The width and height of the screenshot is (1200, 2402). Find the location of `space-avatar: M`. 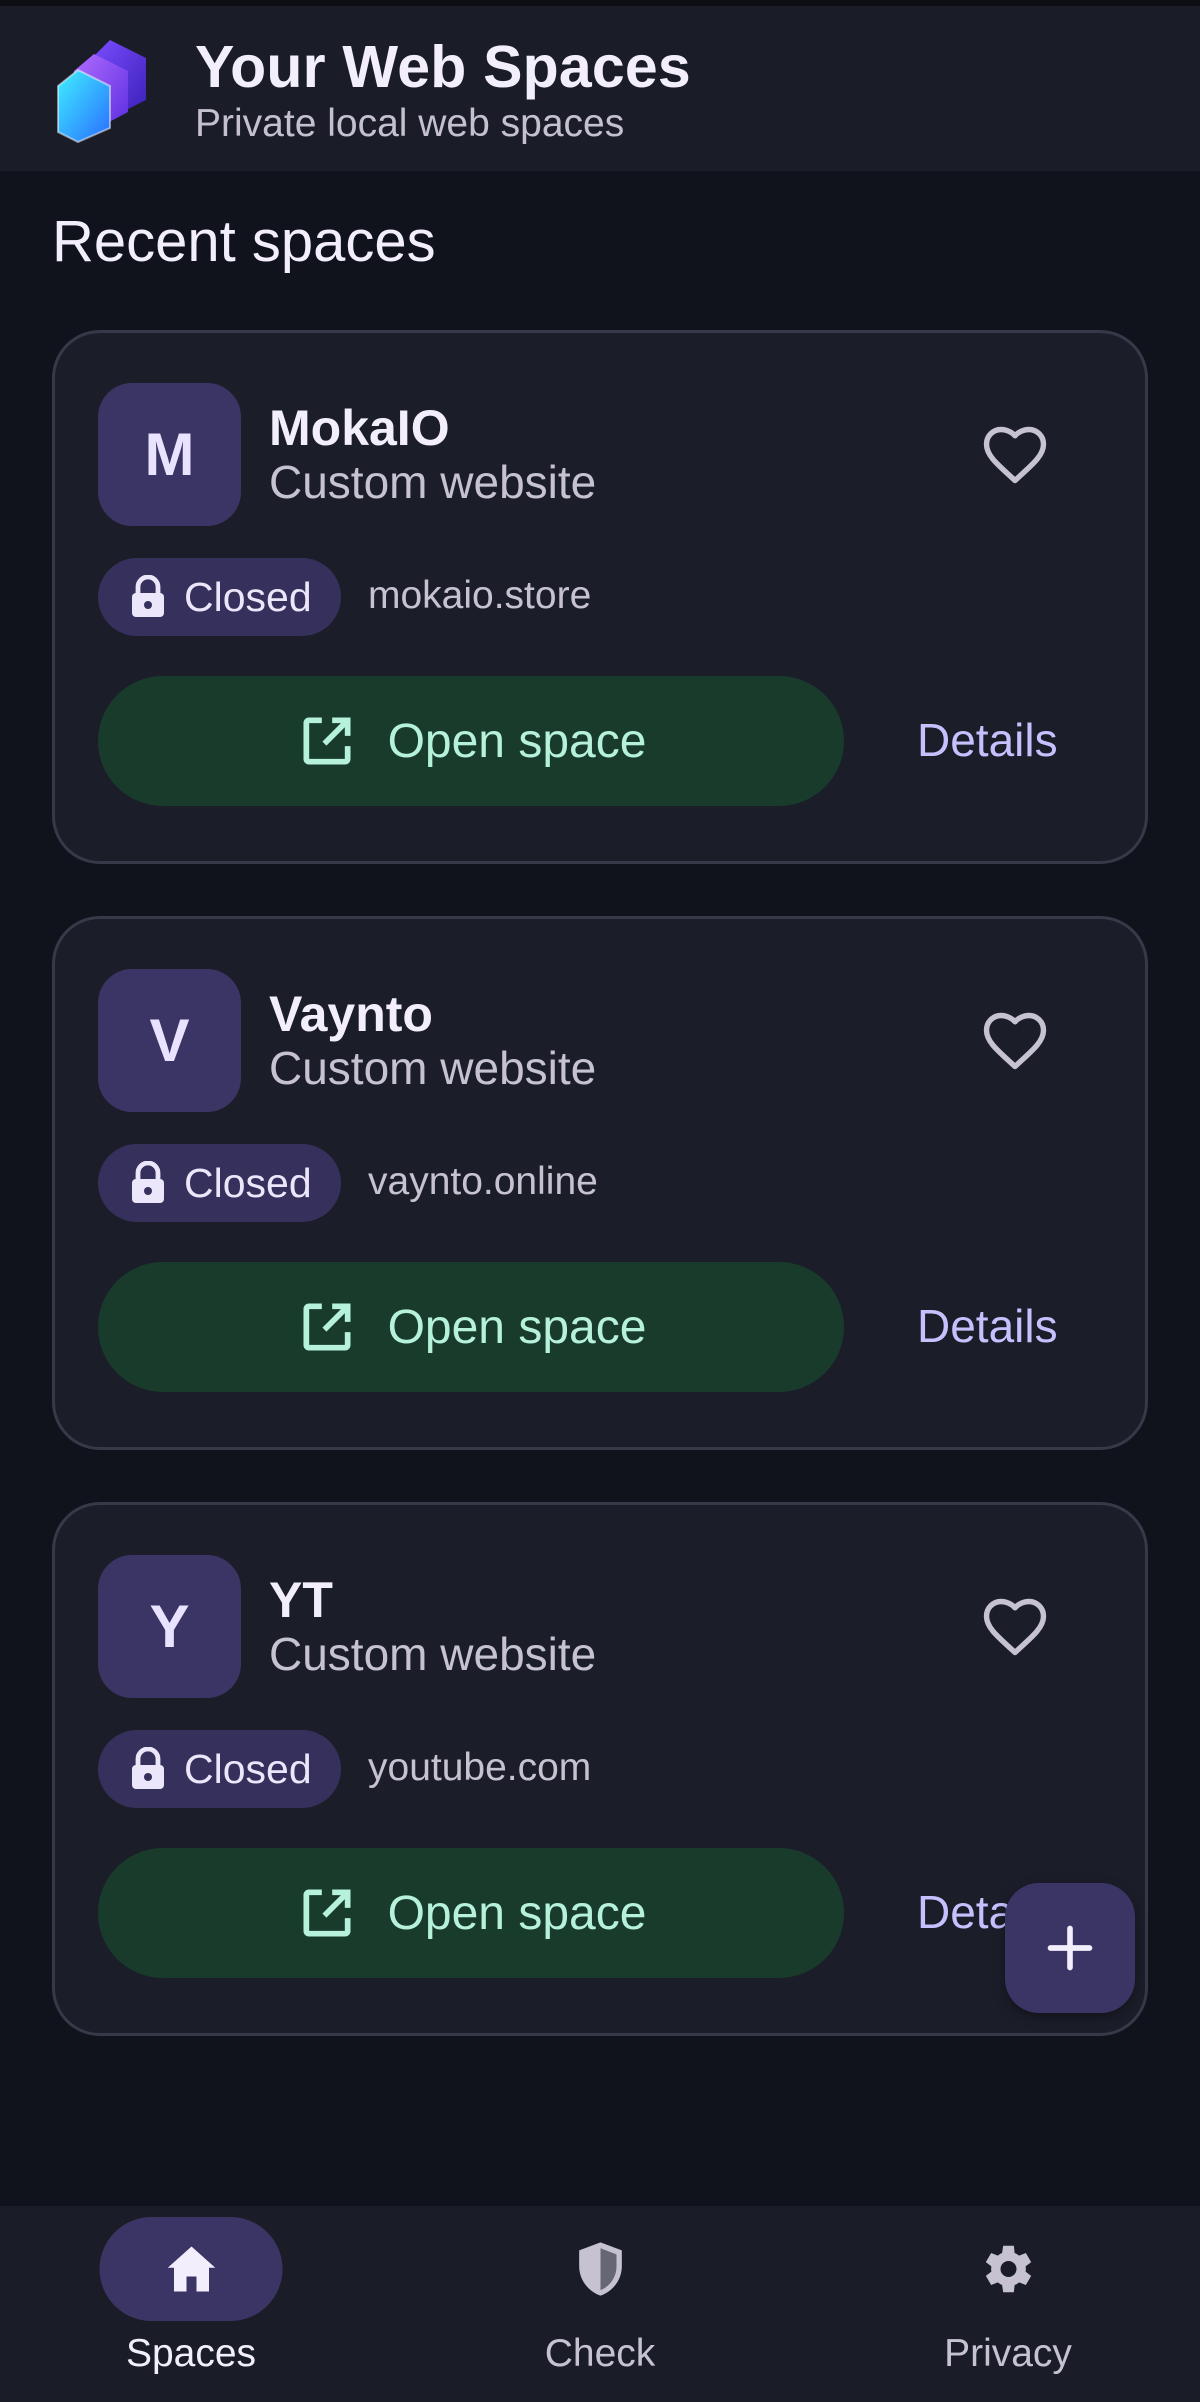

space-avatar: M is located at coordinates (169, 454).